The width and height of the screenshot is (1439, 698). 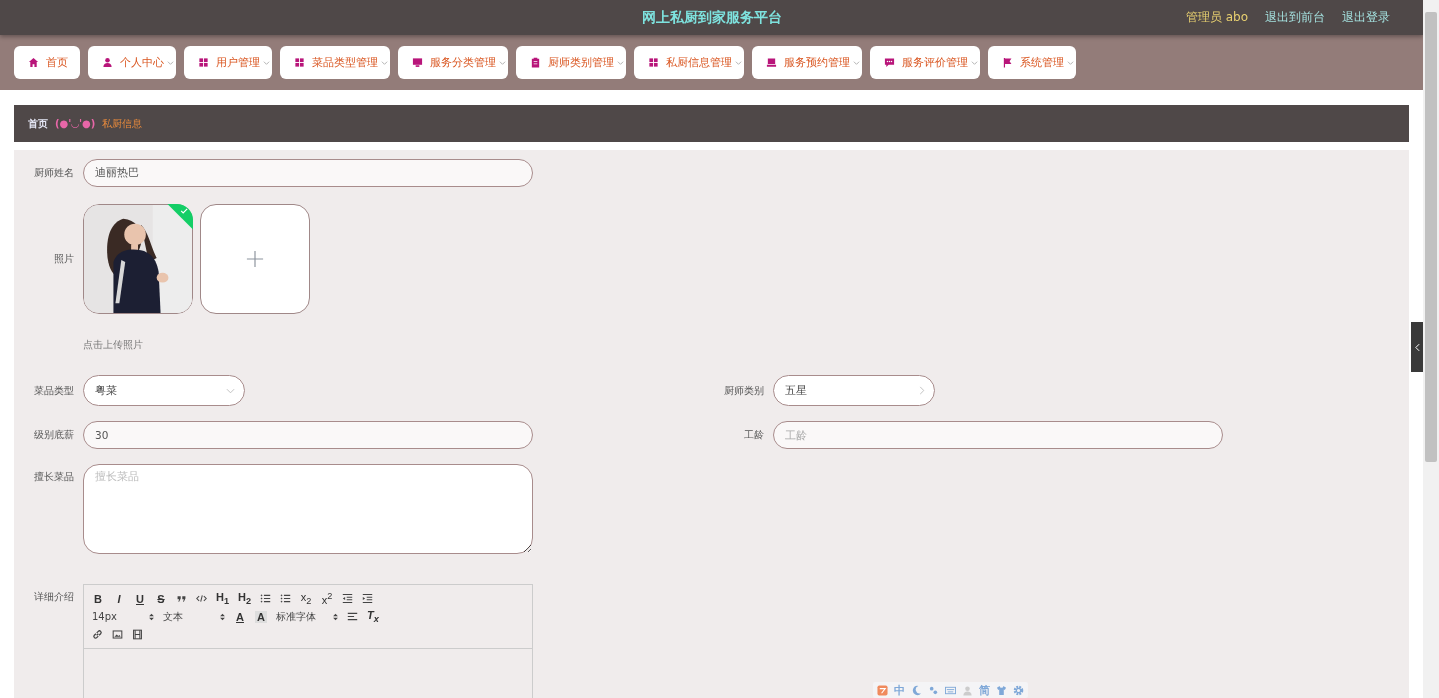 I want to click on field-label: 级别底薪, so click(x=53, y=435).